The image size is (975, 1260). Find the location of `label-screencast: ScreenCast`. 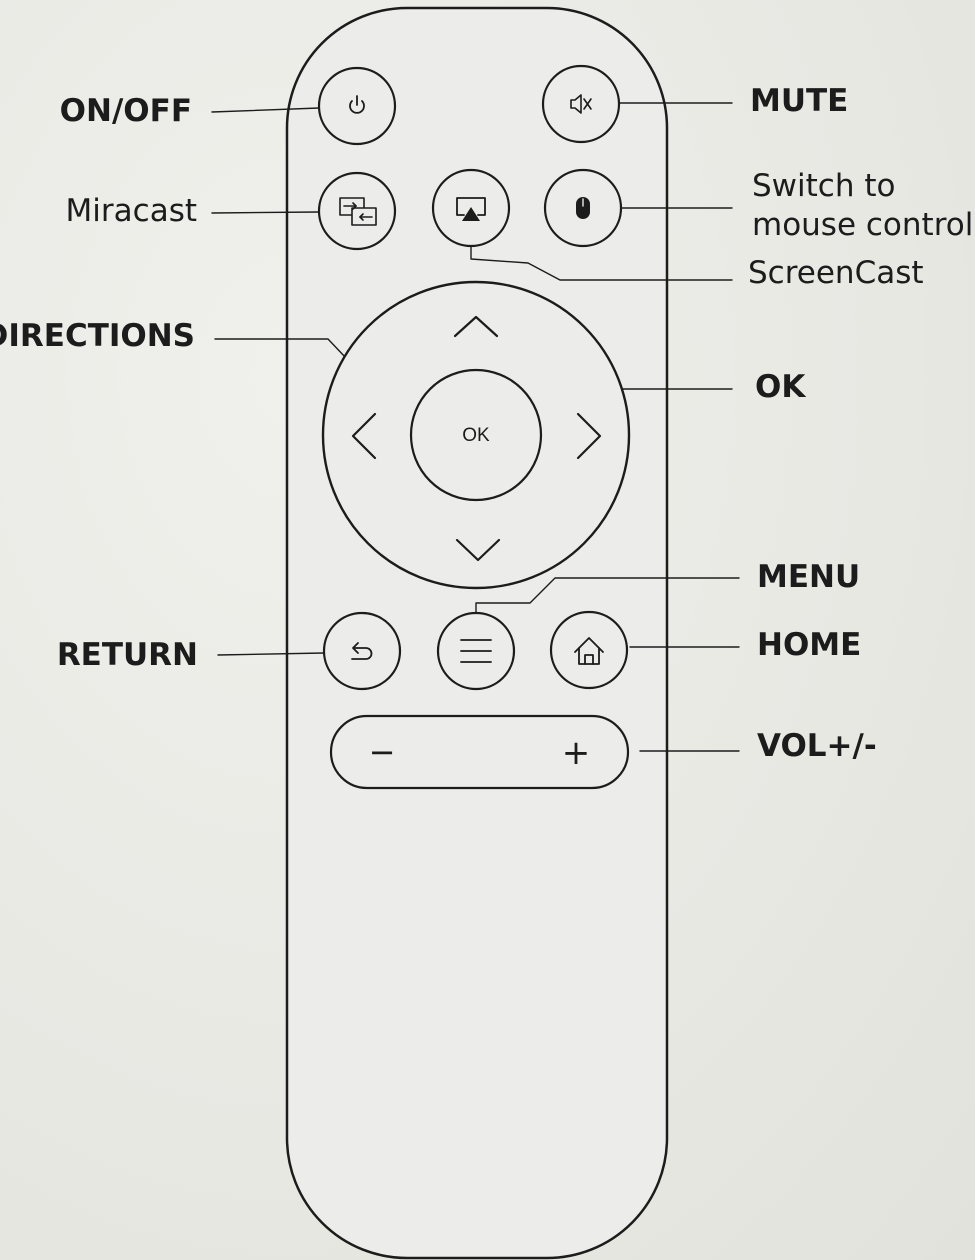

label-screencast: ScreenCast is located at coordinates (836, 273).